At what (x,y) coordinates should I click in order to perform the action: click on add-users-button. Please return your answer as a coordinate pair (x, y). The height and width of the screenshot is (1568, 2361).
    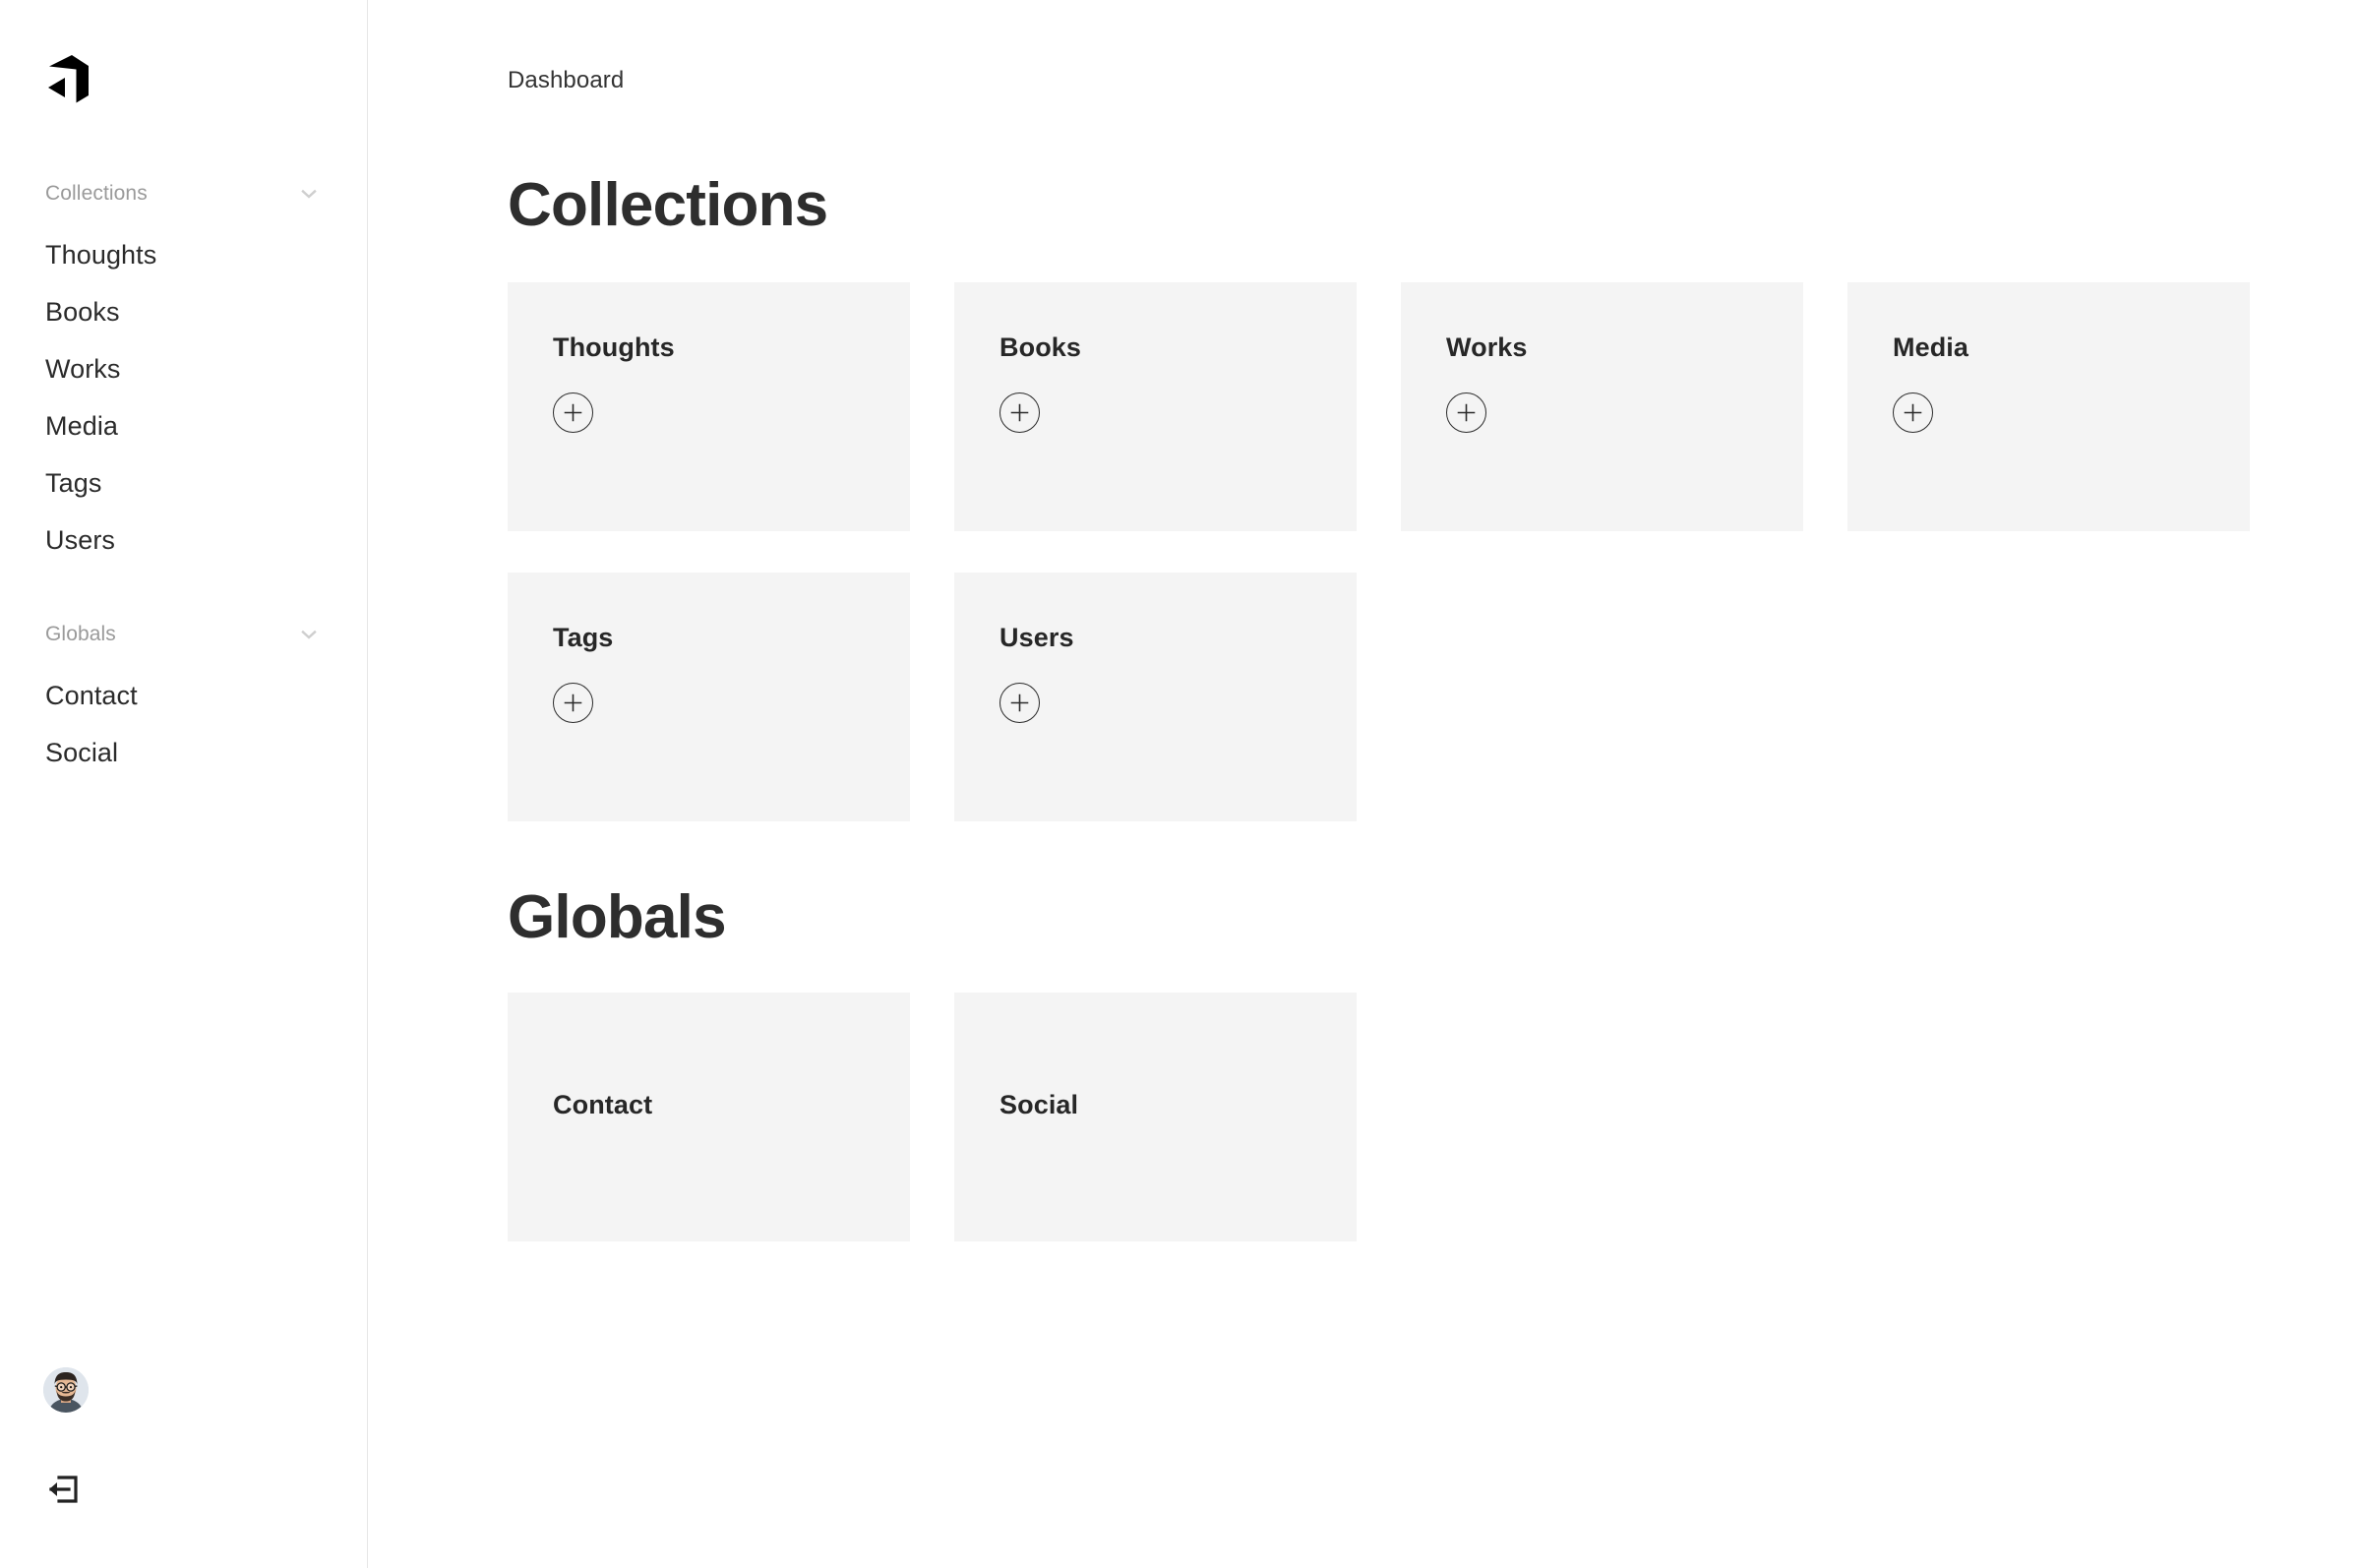
    Looking at the image, I should click on (1019, 703).